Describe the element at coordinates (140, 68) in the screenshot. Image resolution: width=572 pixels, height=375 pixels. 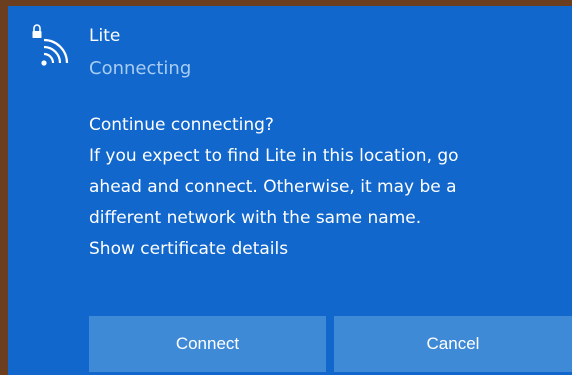
I see `network-status: Connecting` at that location.